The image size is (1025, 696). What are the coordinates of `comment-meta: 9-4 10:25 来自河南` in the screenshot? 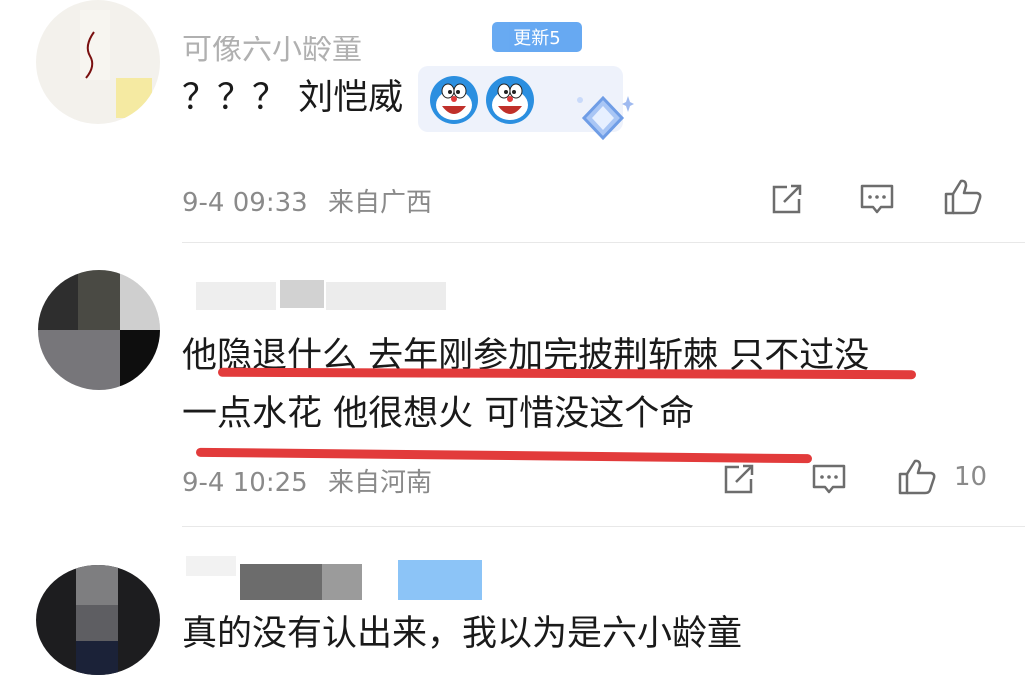 It's located at (307, 480).